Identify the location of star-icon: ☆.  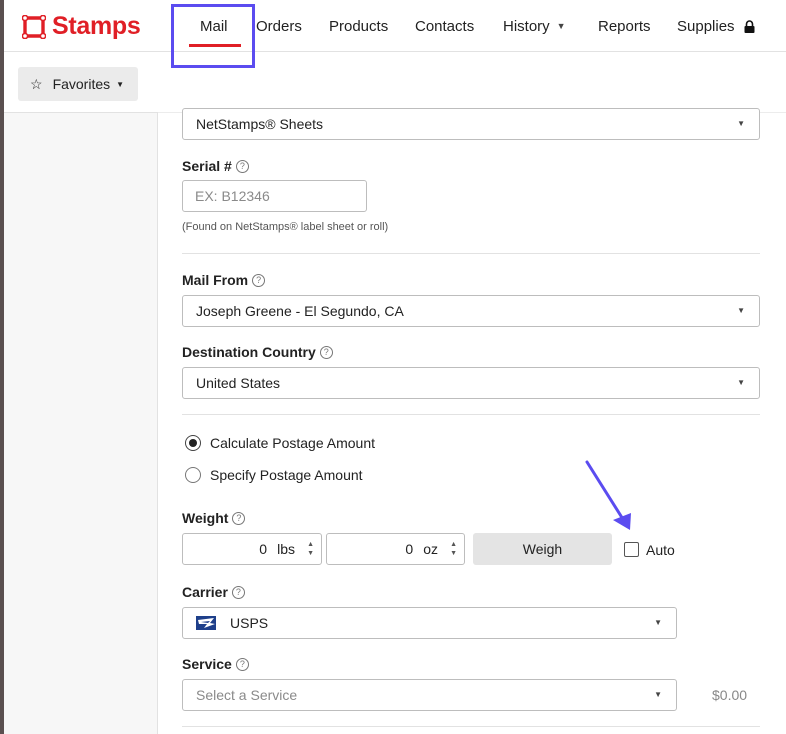
(36, 83).